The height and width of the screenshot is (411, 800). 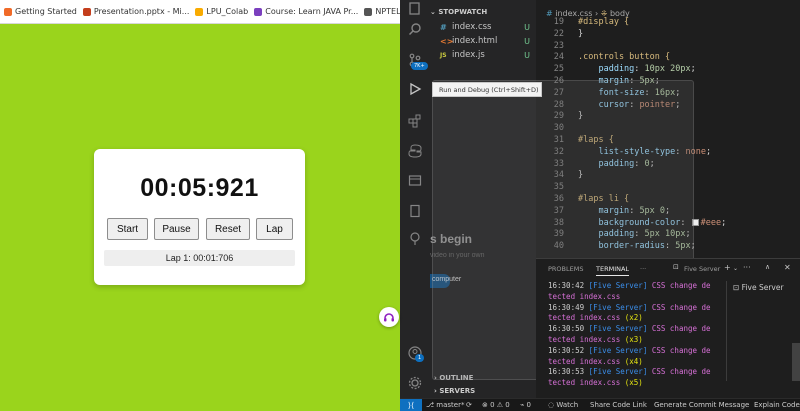 I want to click on explain-code: Explain Code, so click(x=777, y=405).